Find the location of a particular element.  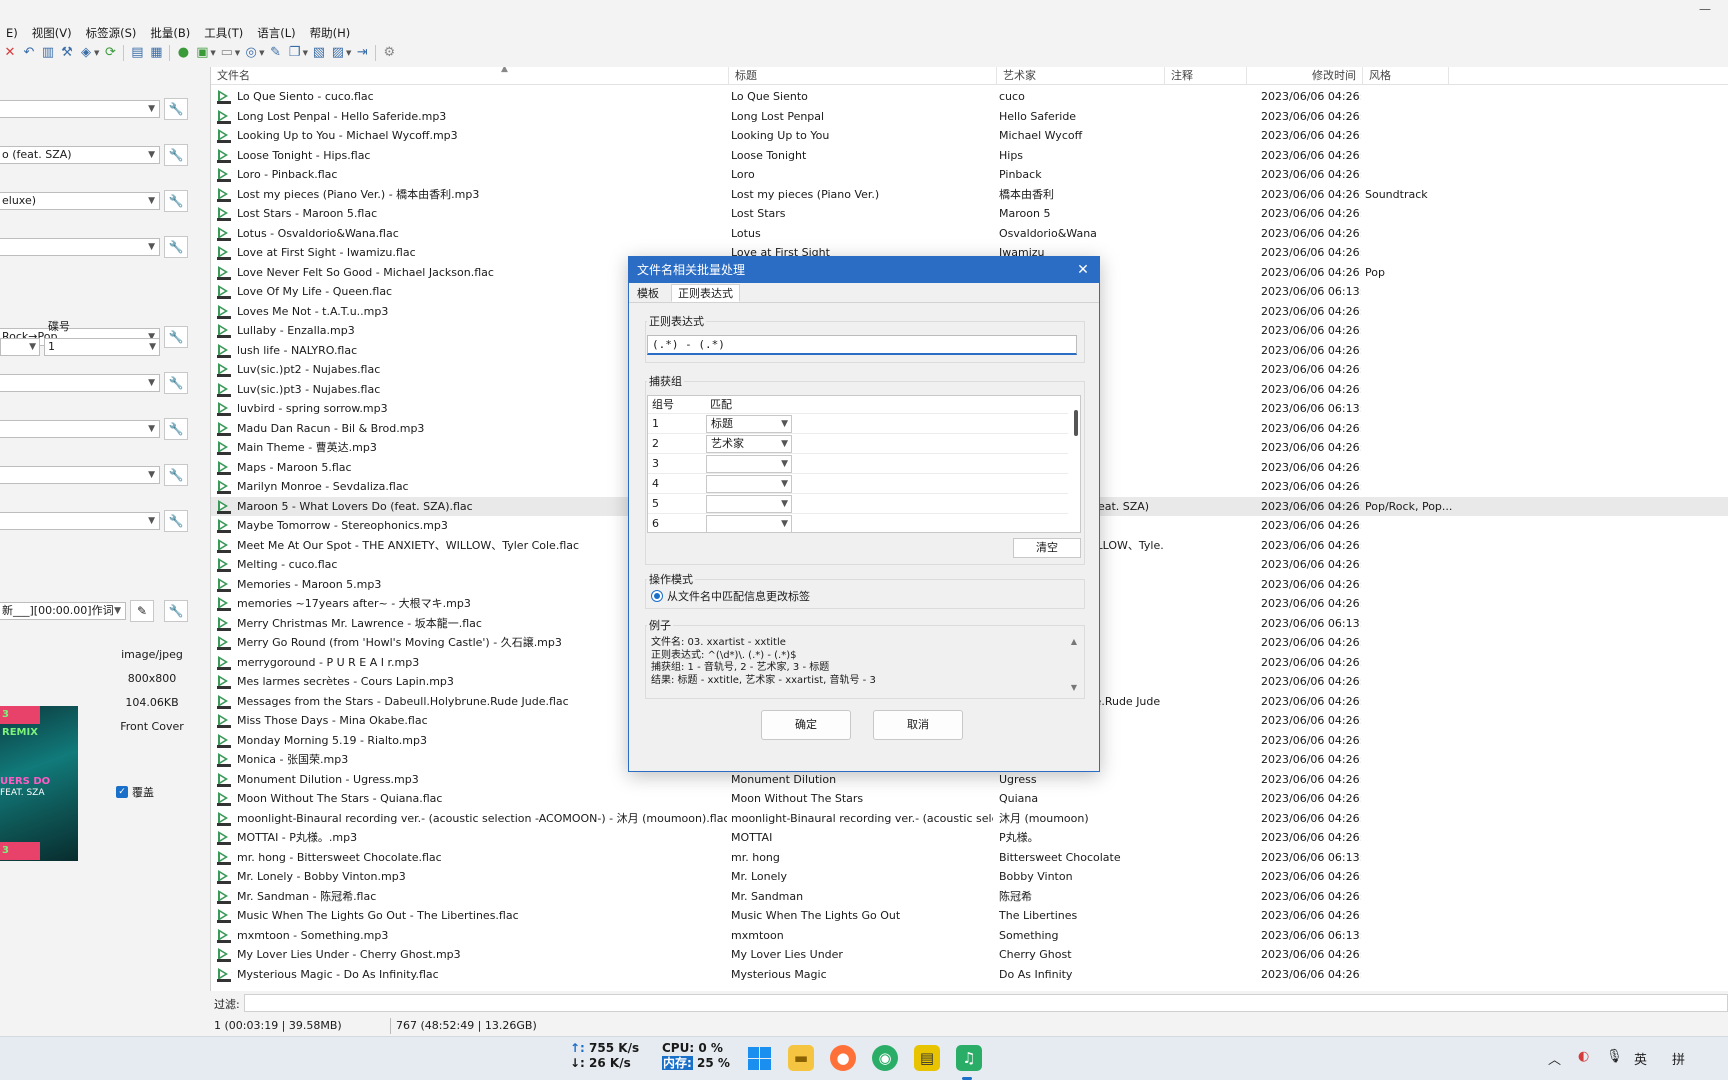

column-header: 注释 is located at coordinates (1206, 76).